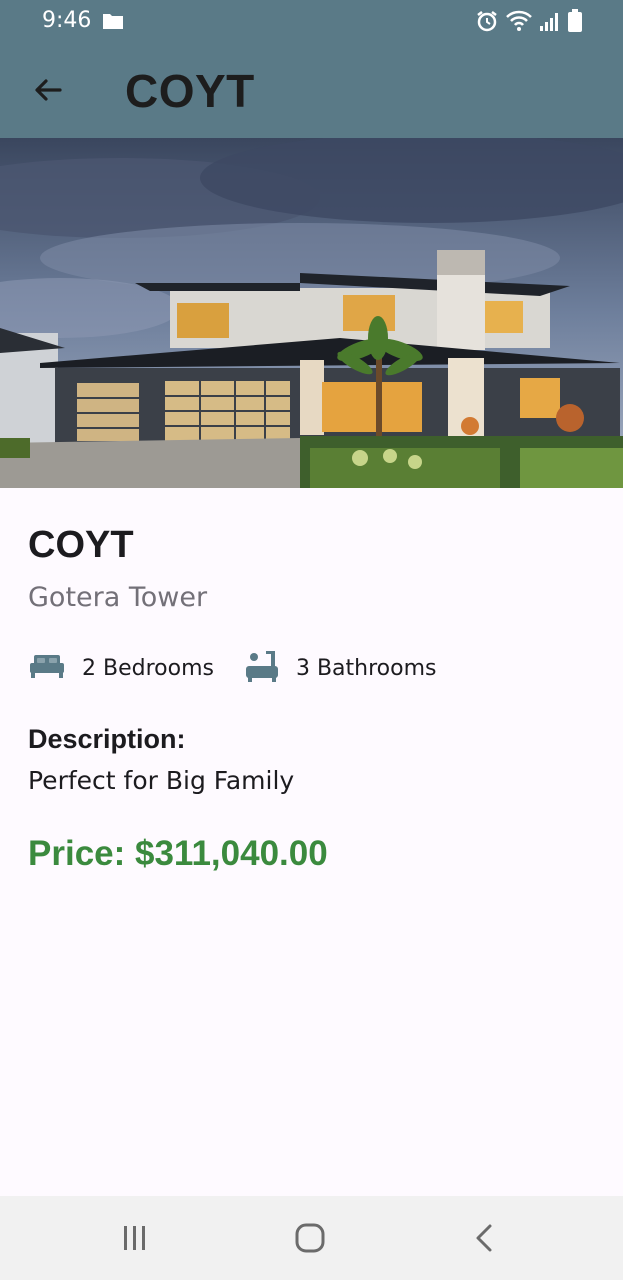 This screenshot has height=1280, width=623. Describe the element at coordinates (161, 780) in the screenshot. I see `description-text: Perfect for Big Family` at that location.